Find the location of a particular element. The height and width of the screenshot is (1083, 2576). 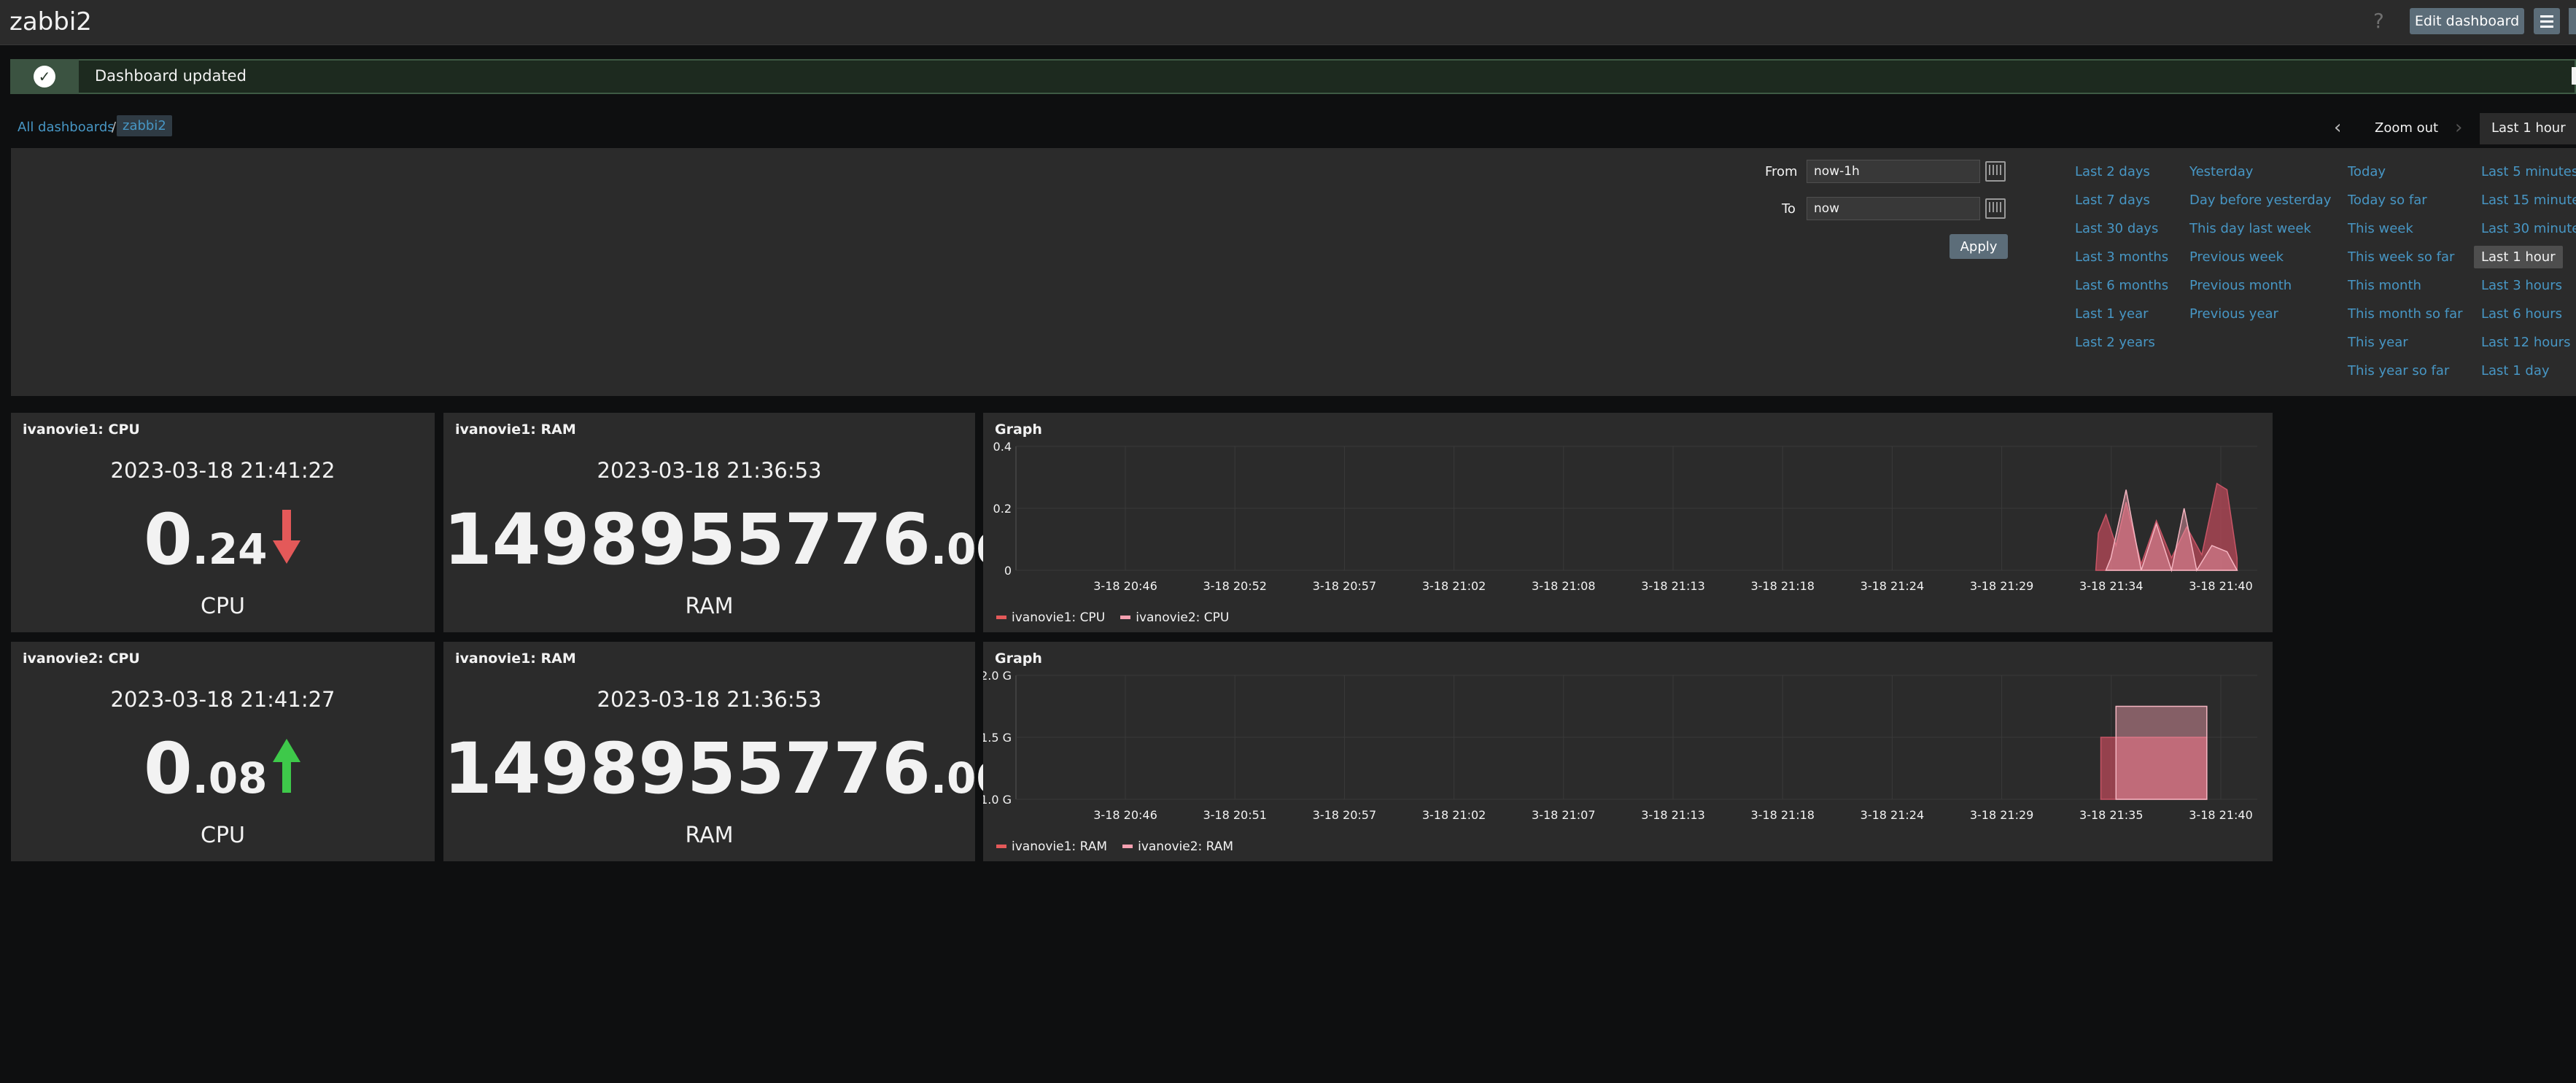

check-icon: ✓ is located at coordinates (45, 77).